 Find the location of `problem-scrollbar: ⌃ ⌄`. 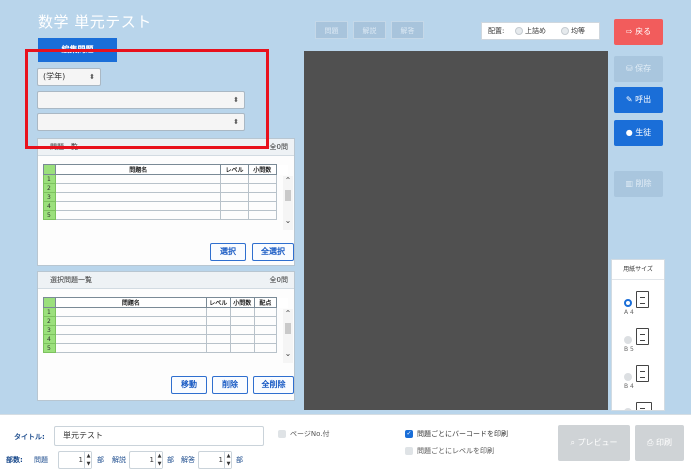

problem-scrollbar: ⌃ ⌄ is located at coordinates (288, 203).